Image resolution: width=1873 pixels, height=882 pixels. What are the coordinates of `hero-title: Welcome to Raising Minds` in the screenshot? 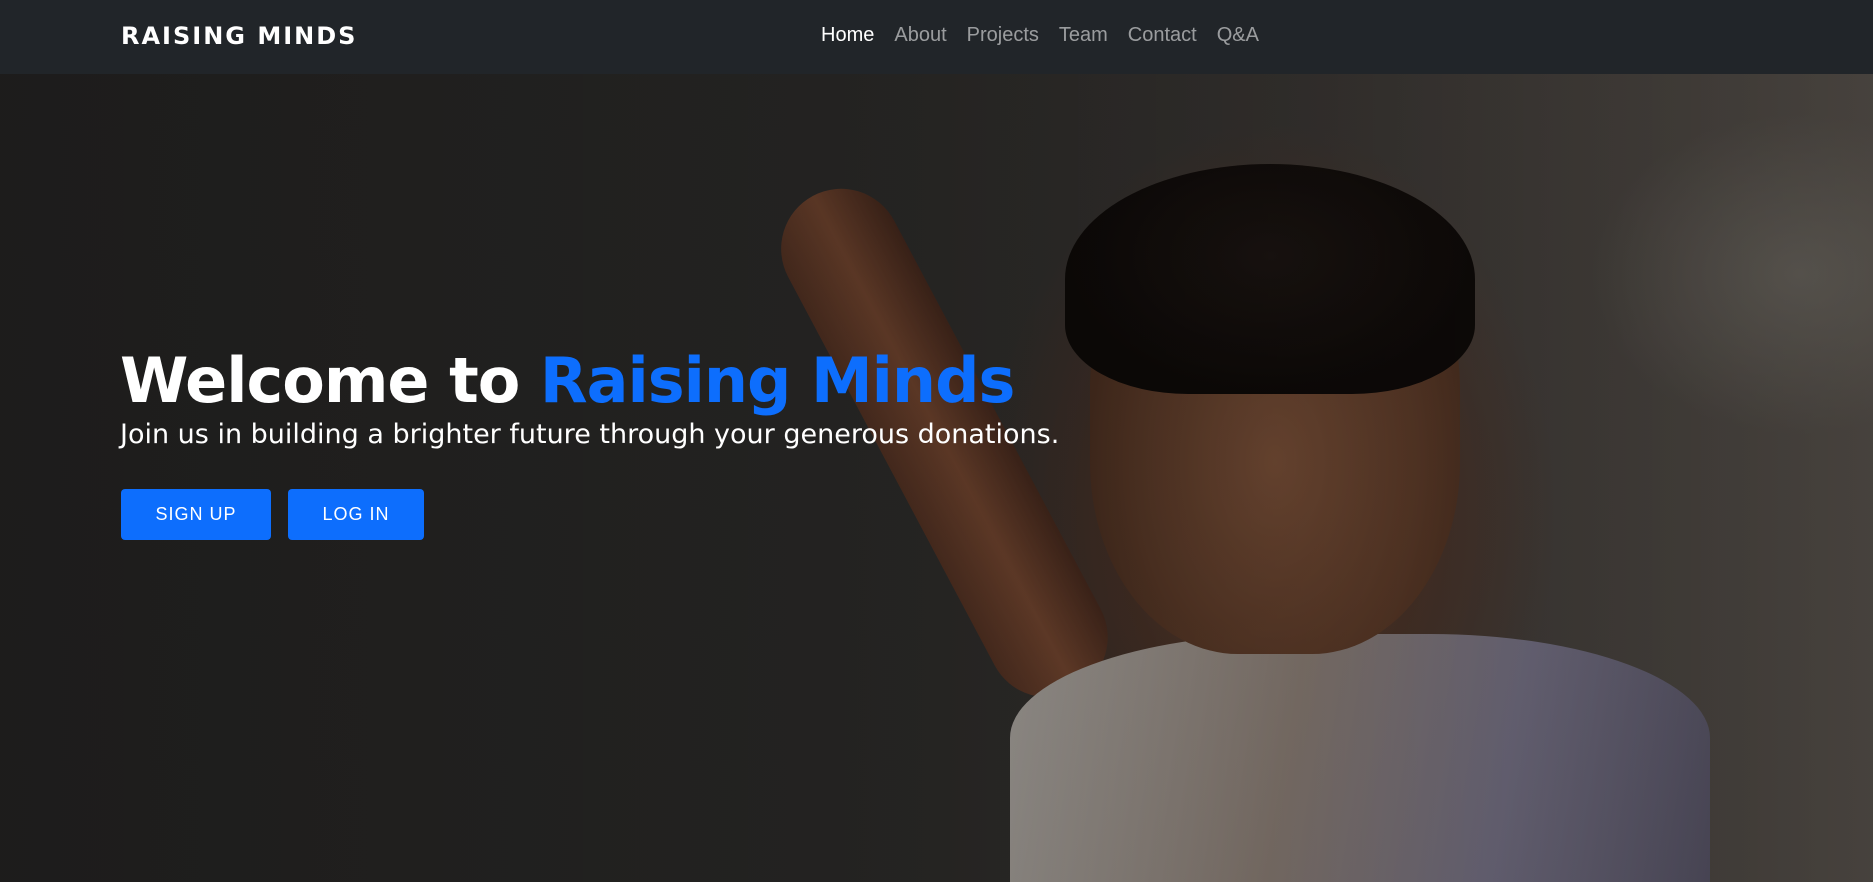 It's located at (567, 380).